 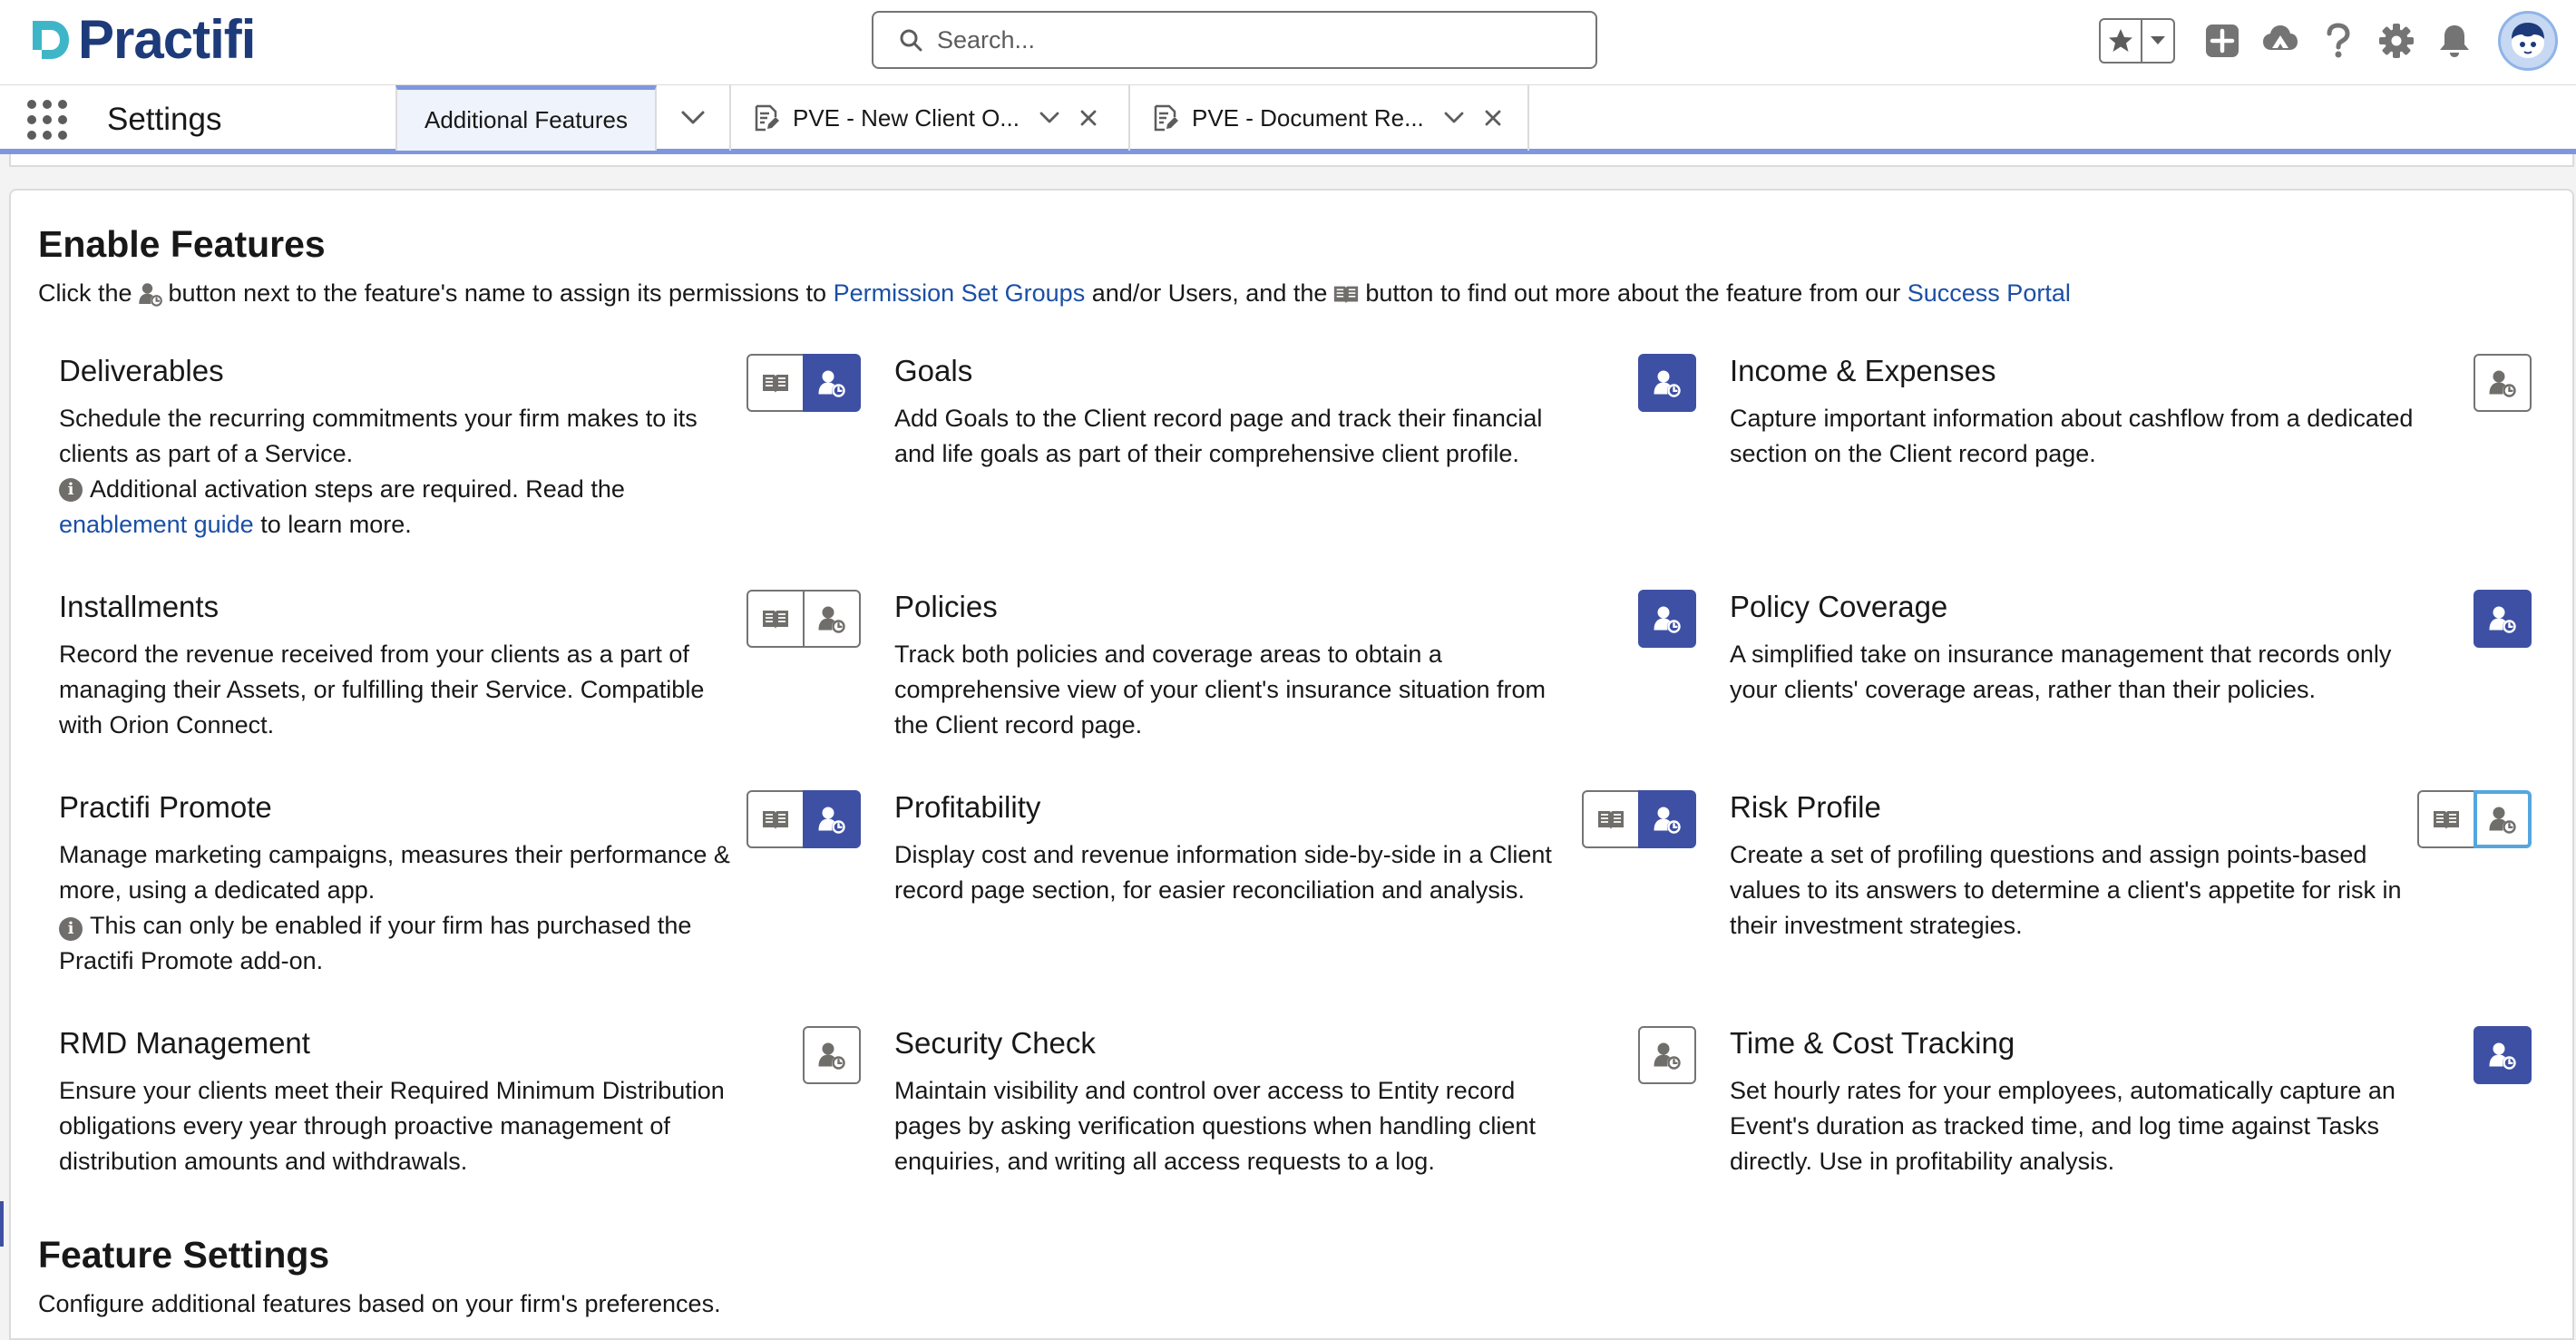 I want to click on help-button, so click(x=2338, y=41).